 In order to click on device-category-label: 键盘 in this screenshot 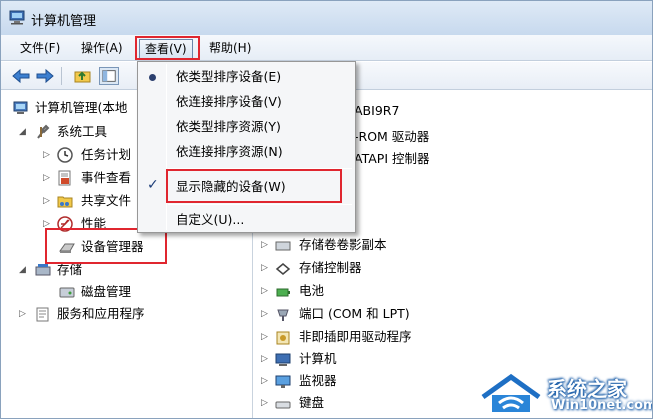, I will do `click(312, 402)`.